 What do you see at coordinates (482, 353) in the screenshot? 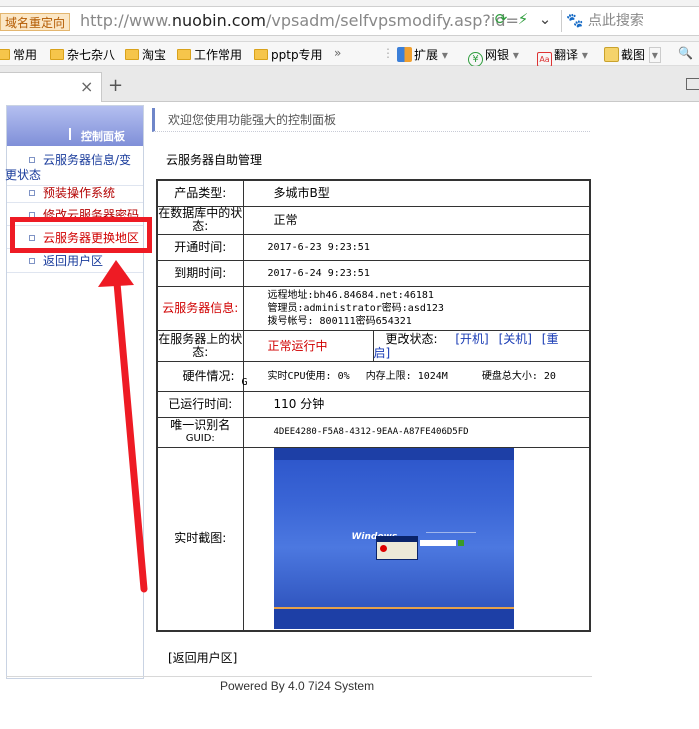
I see `restart-link-wrap: 启]` at bounding box center [482, 353].